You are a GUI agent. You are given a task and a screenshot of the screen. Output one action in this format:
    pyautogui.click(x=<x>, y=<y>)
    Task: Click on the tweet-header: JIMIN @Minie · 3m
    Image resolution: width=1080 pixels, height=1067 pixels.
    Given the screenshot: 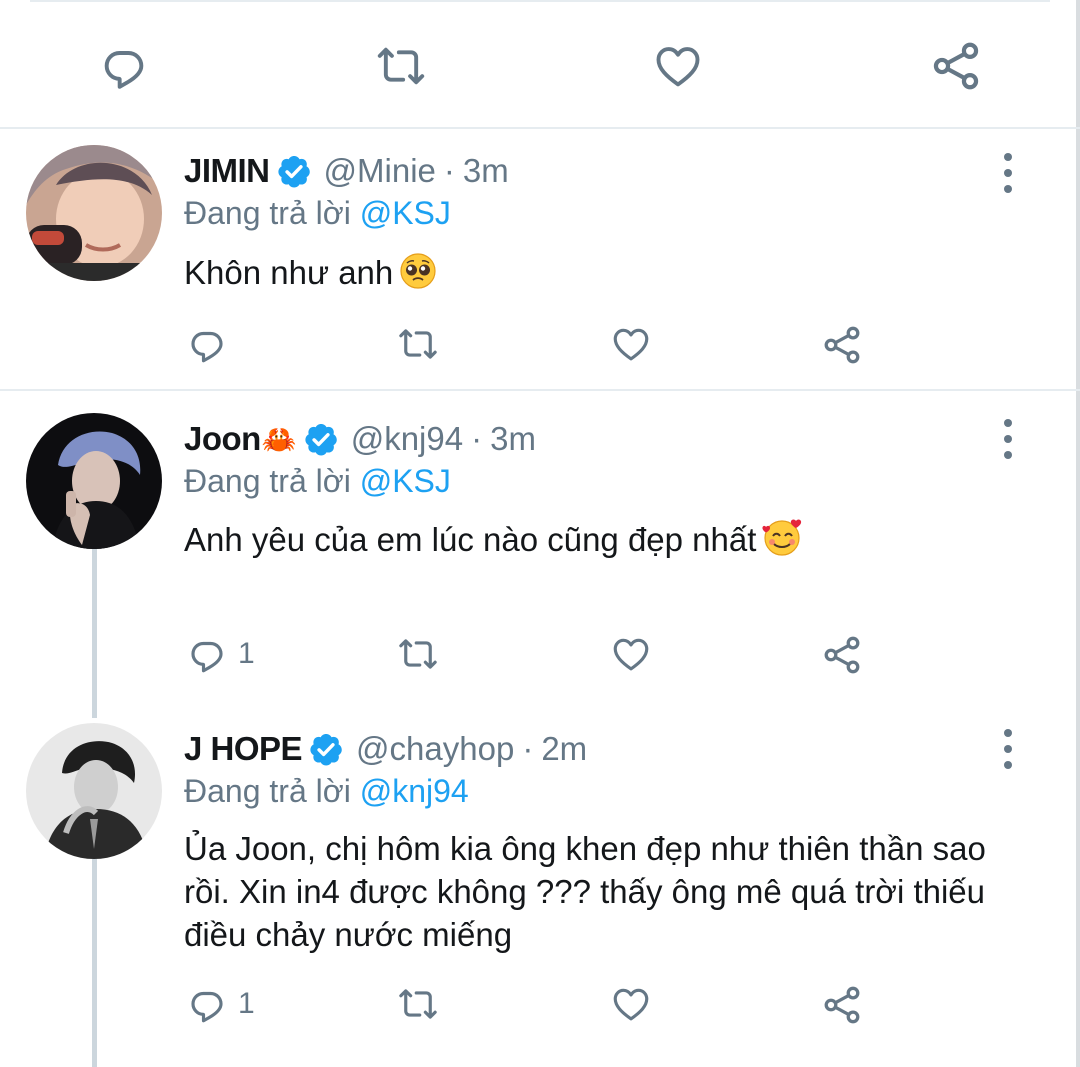 What is the action you would take?
    pyautogui.click(x=346, y=171)
    